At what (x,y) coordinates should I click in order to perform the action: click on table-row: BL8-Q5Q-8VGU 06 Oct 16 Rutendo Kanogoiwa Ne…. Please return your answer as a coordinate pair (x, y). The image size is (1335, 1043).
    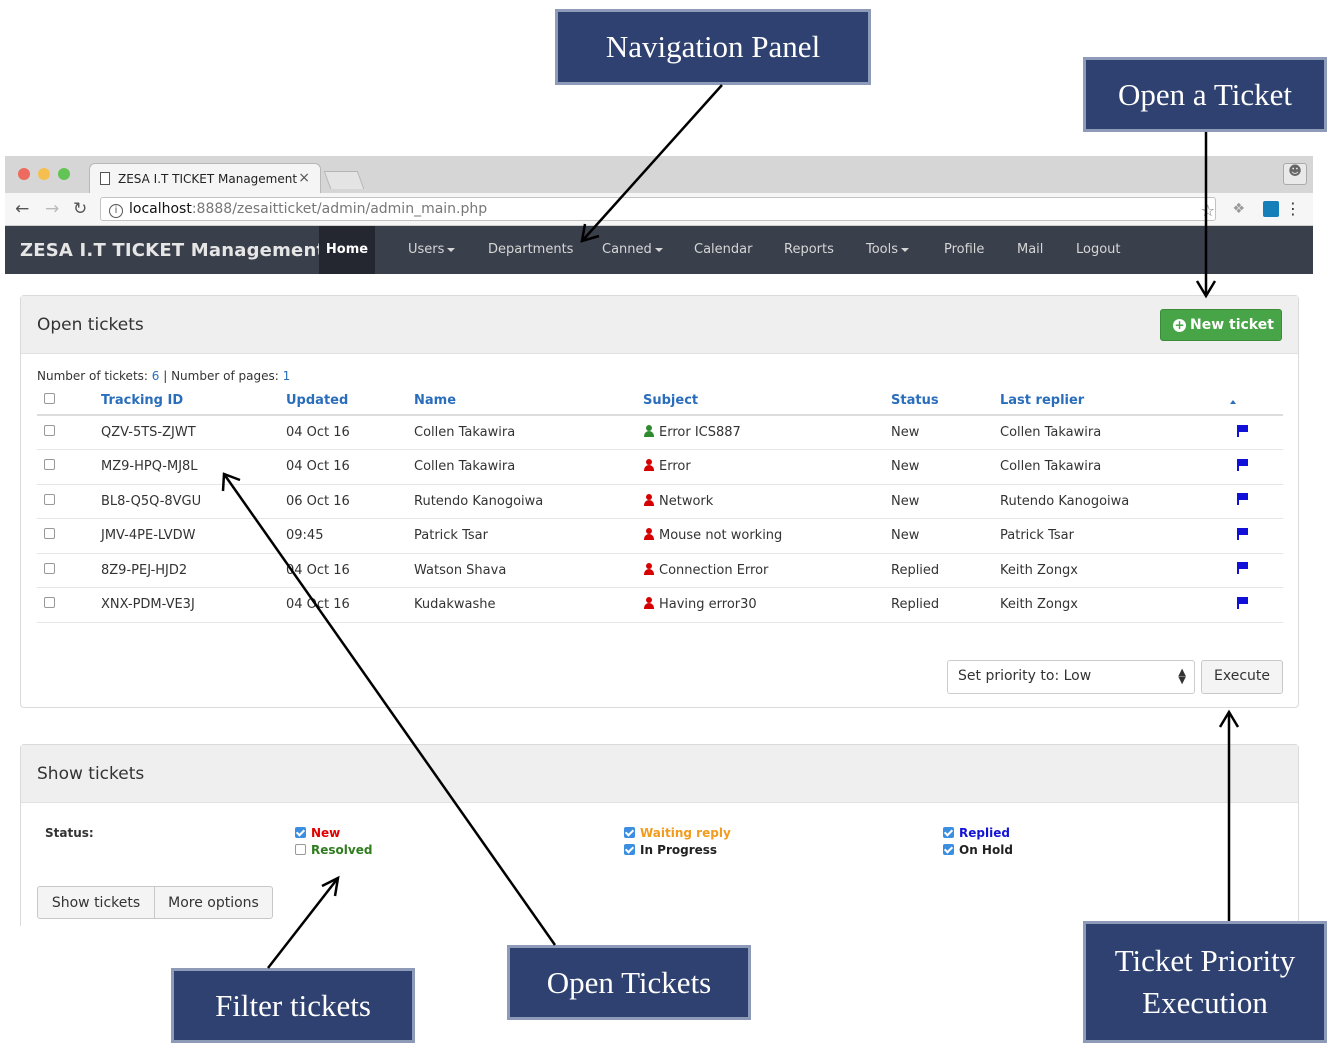
    Looking at the image, I should click on (660, 501).